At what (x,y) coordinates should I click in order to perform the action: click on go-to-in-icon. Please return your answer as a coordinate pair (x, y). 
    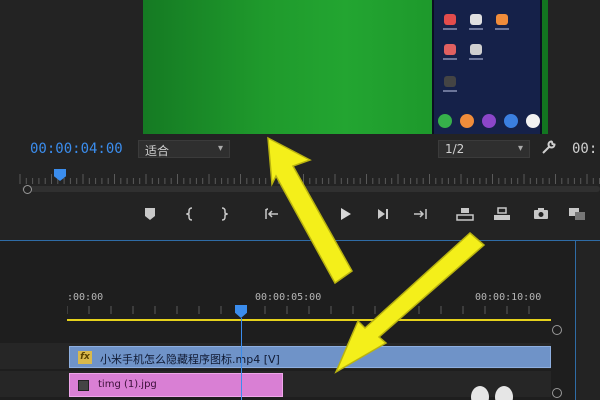
    Looking at the image, I should click on (271, 213).